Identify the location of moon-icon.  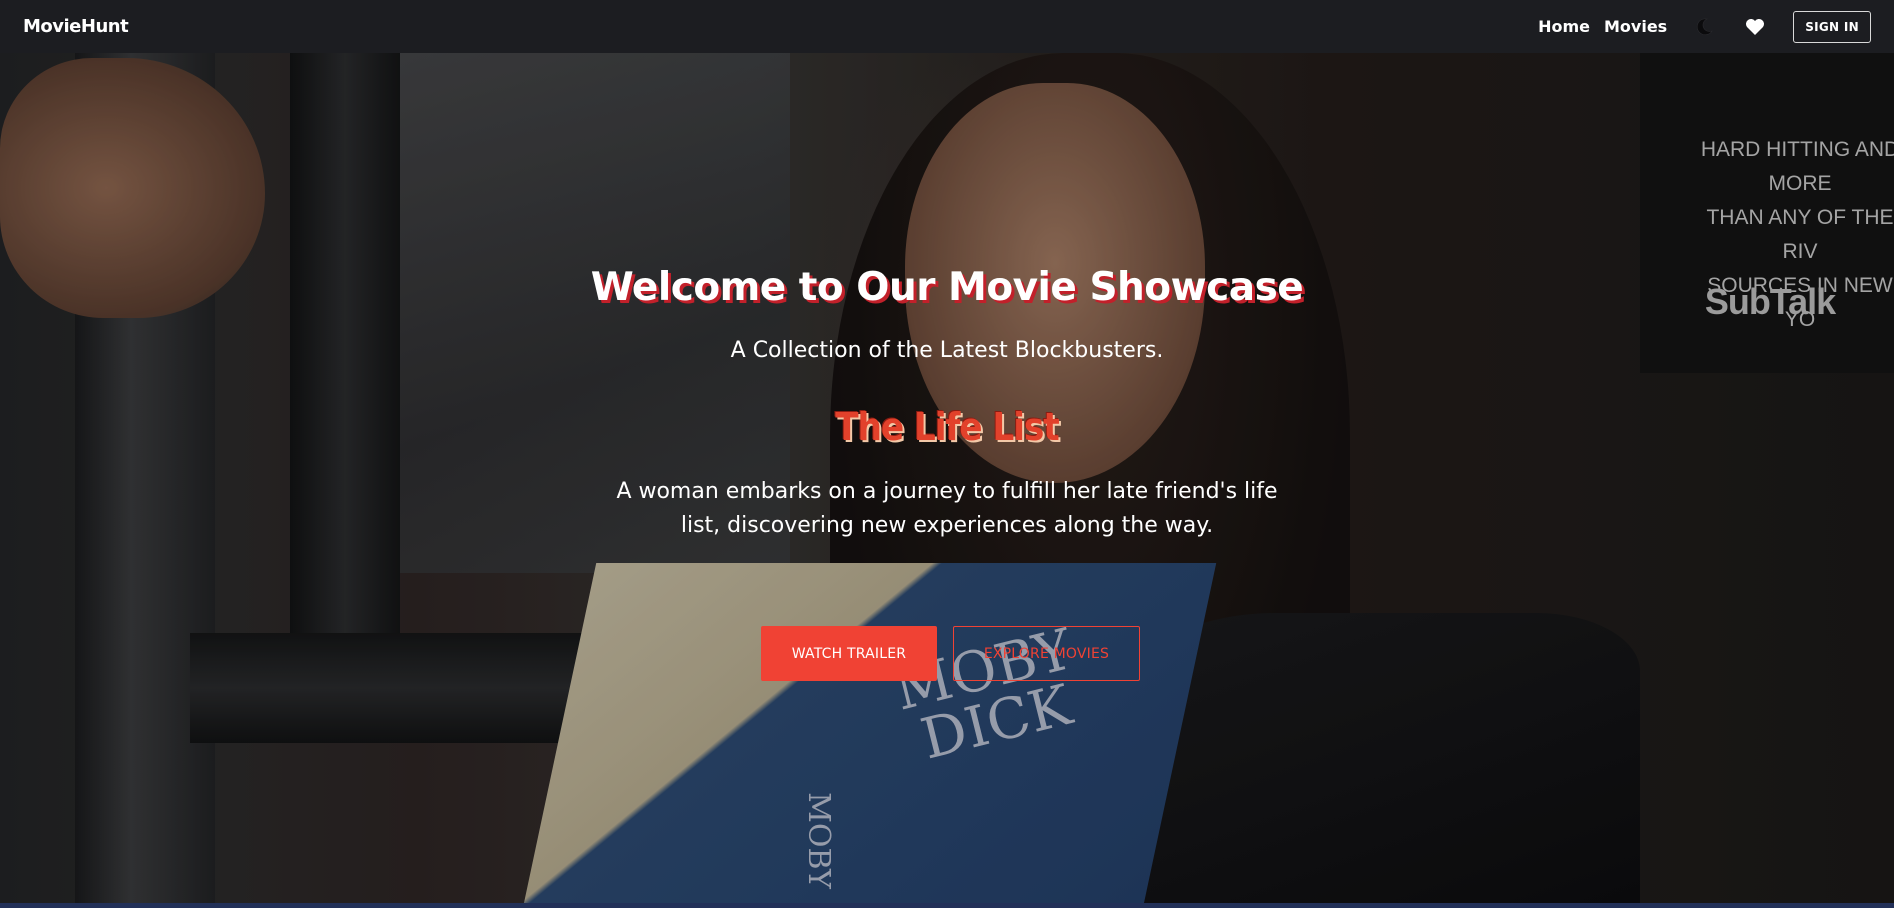
(1704, 27).